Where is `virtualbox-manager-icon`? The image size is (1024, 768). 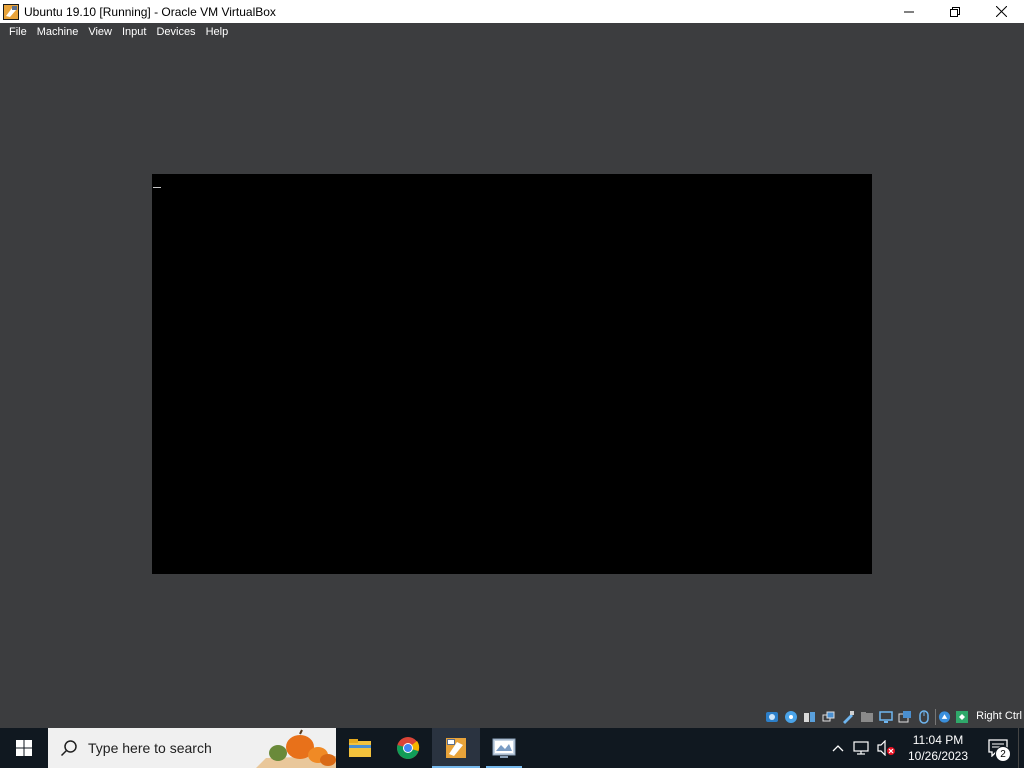 virtualbox-manager-icon is located at coordinates (456, 748).